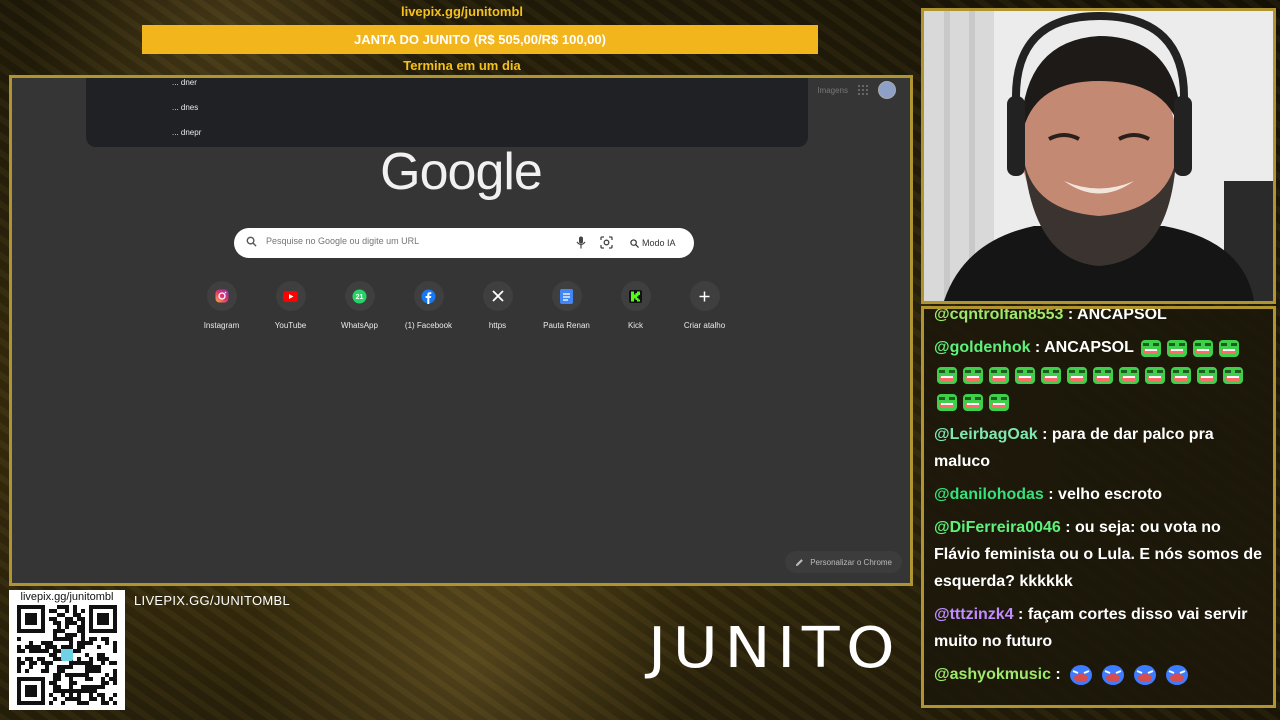  I want to click on streamer-camera-image, so click(1098, 156).